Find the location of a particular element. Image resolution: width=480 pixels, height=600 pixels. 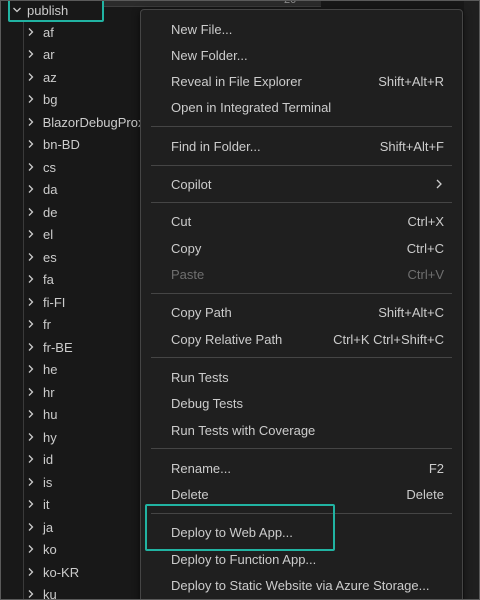

tree-item: fa is located at coordinates (76, 279).